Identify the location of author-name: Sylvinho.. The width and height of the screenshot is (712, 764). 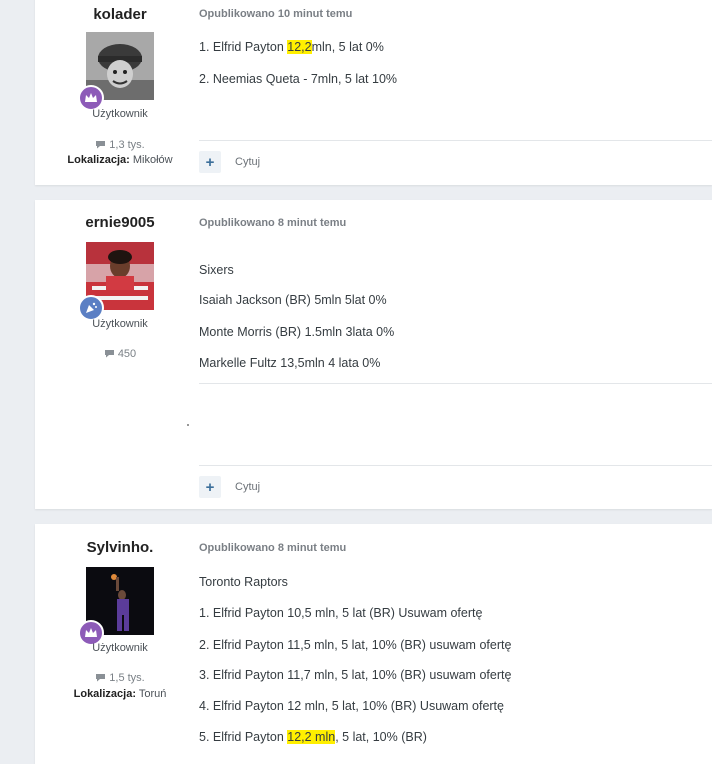
(120, 547).